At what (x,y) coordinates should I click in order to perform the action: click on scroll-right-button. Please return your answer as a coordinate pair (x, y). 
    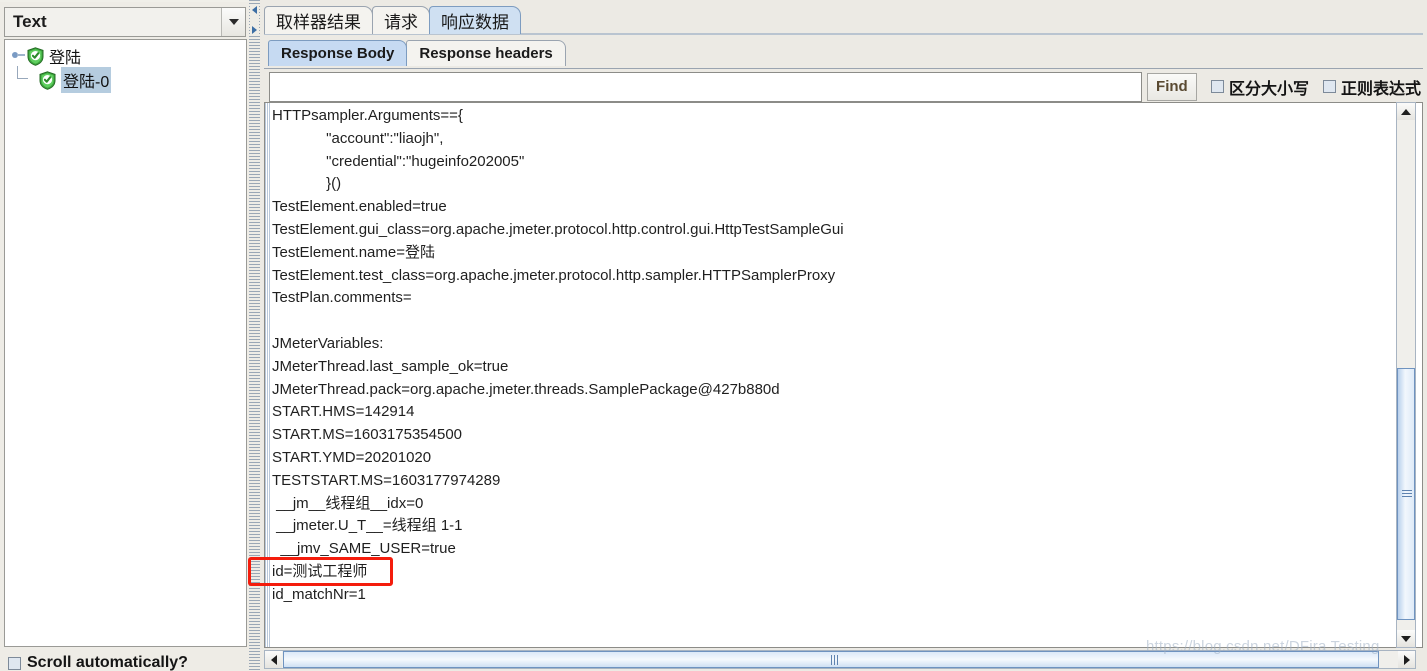
    Looking at the image, I should click on (1406, 659).